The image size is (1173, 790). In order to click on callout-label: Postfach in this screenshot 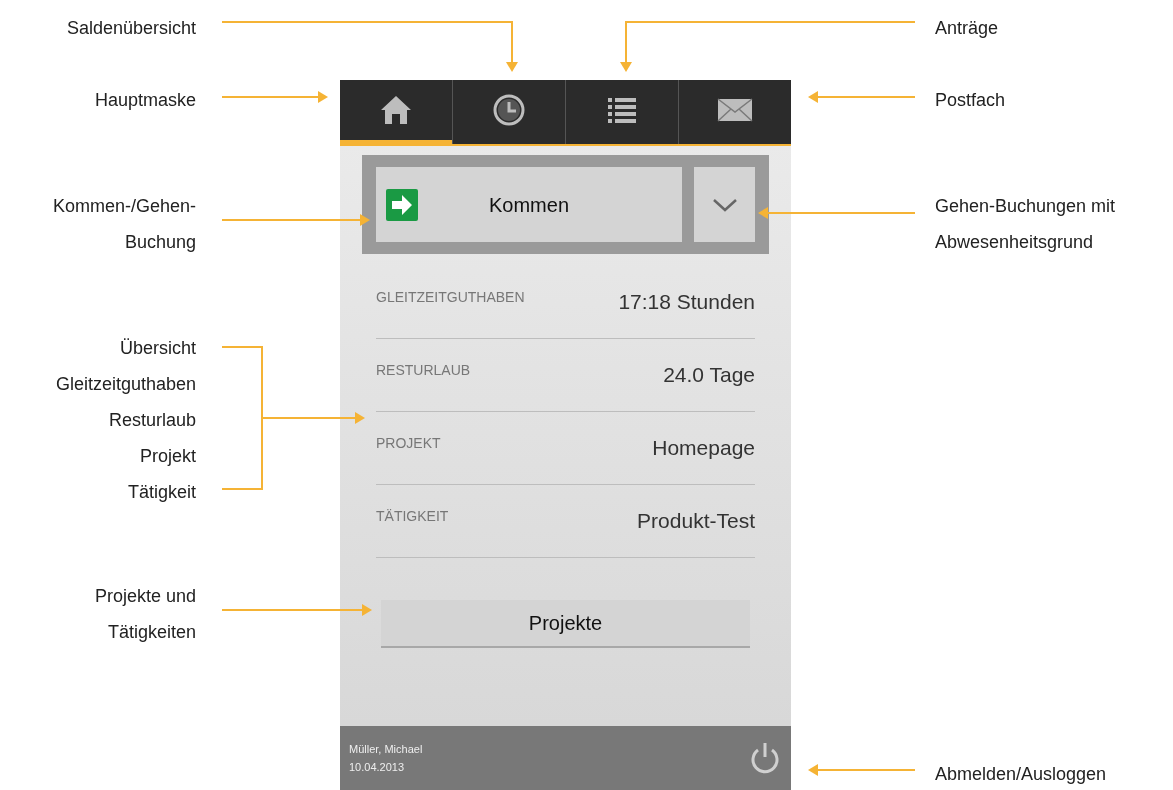, I will do `click(971, 100)`.